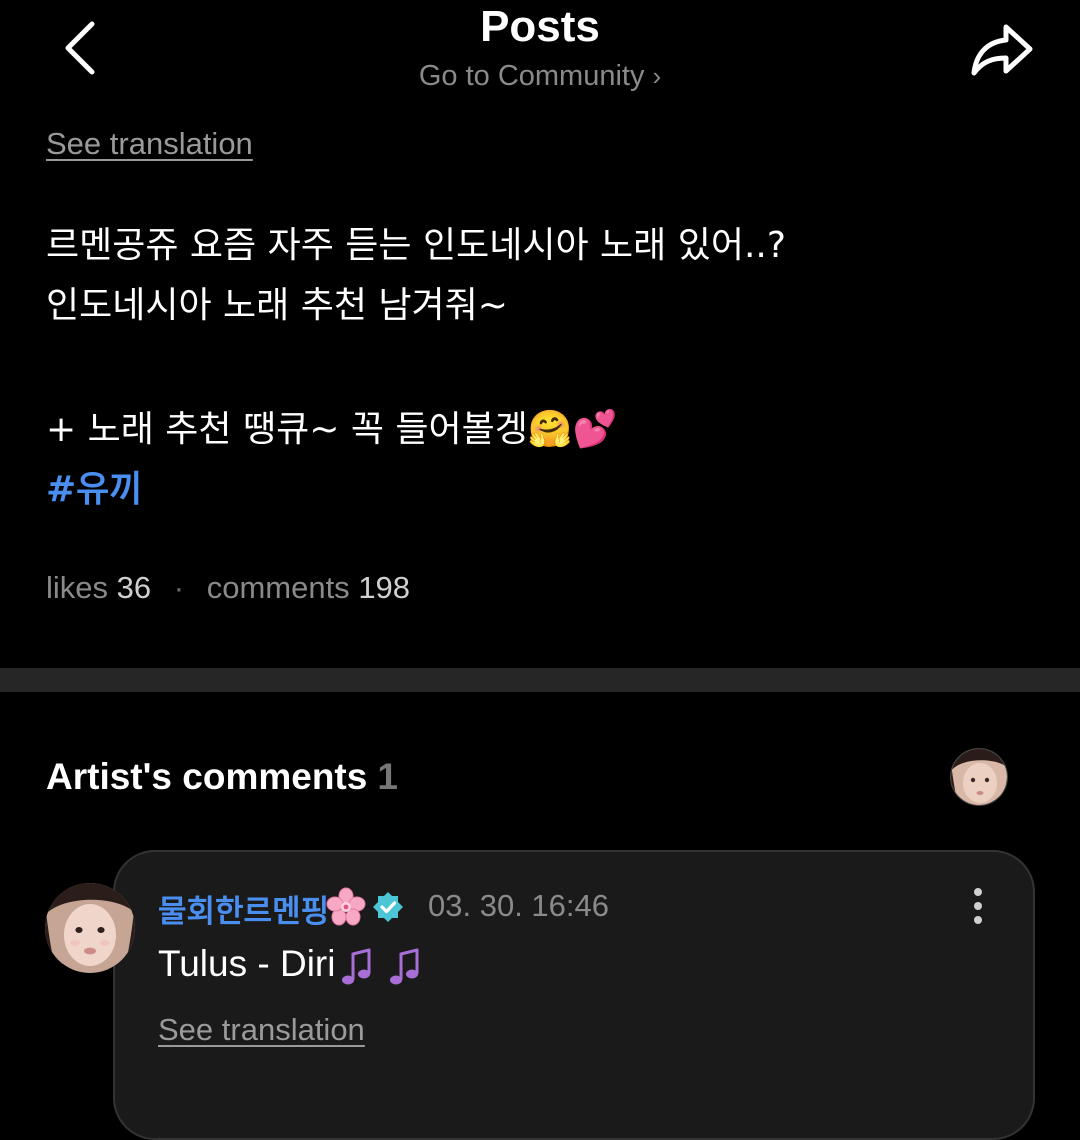 The height and width of the screenshot is (1140, 1080). I want to click on artist-avatar-small, so click(979, 777).